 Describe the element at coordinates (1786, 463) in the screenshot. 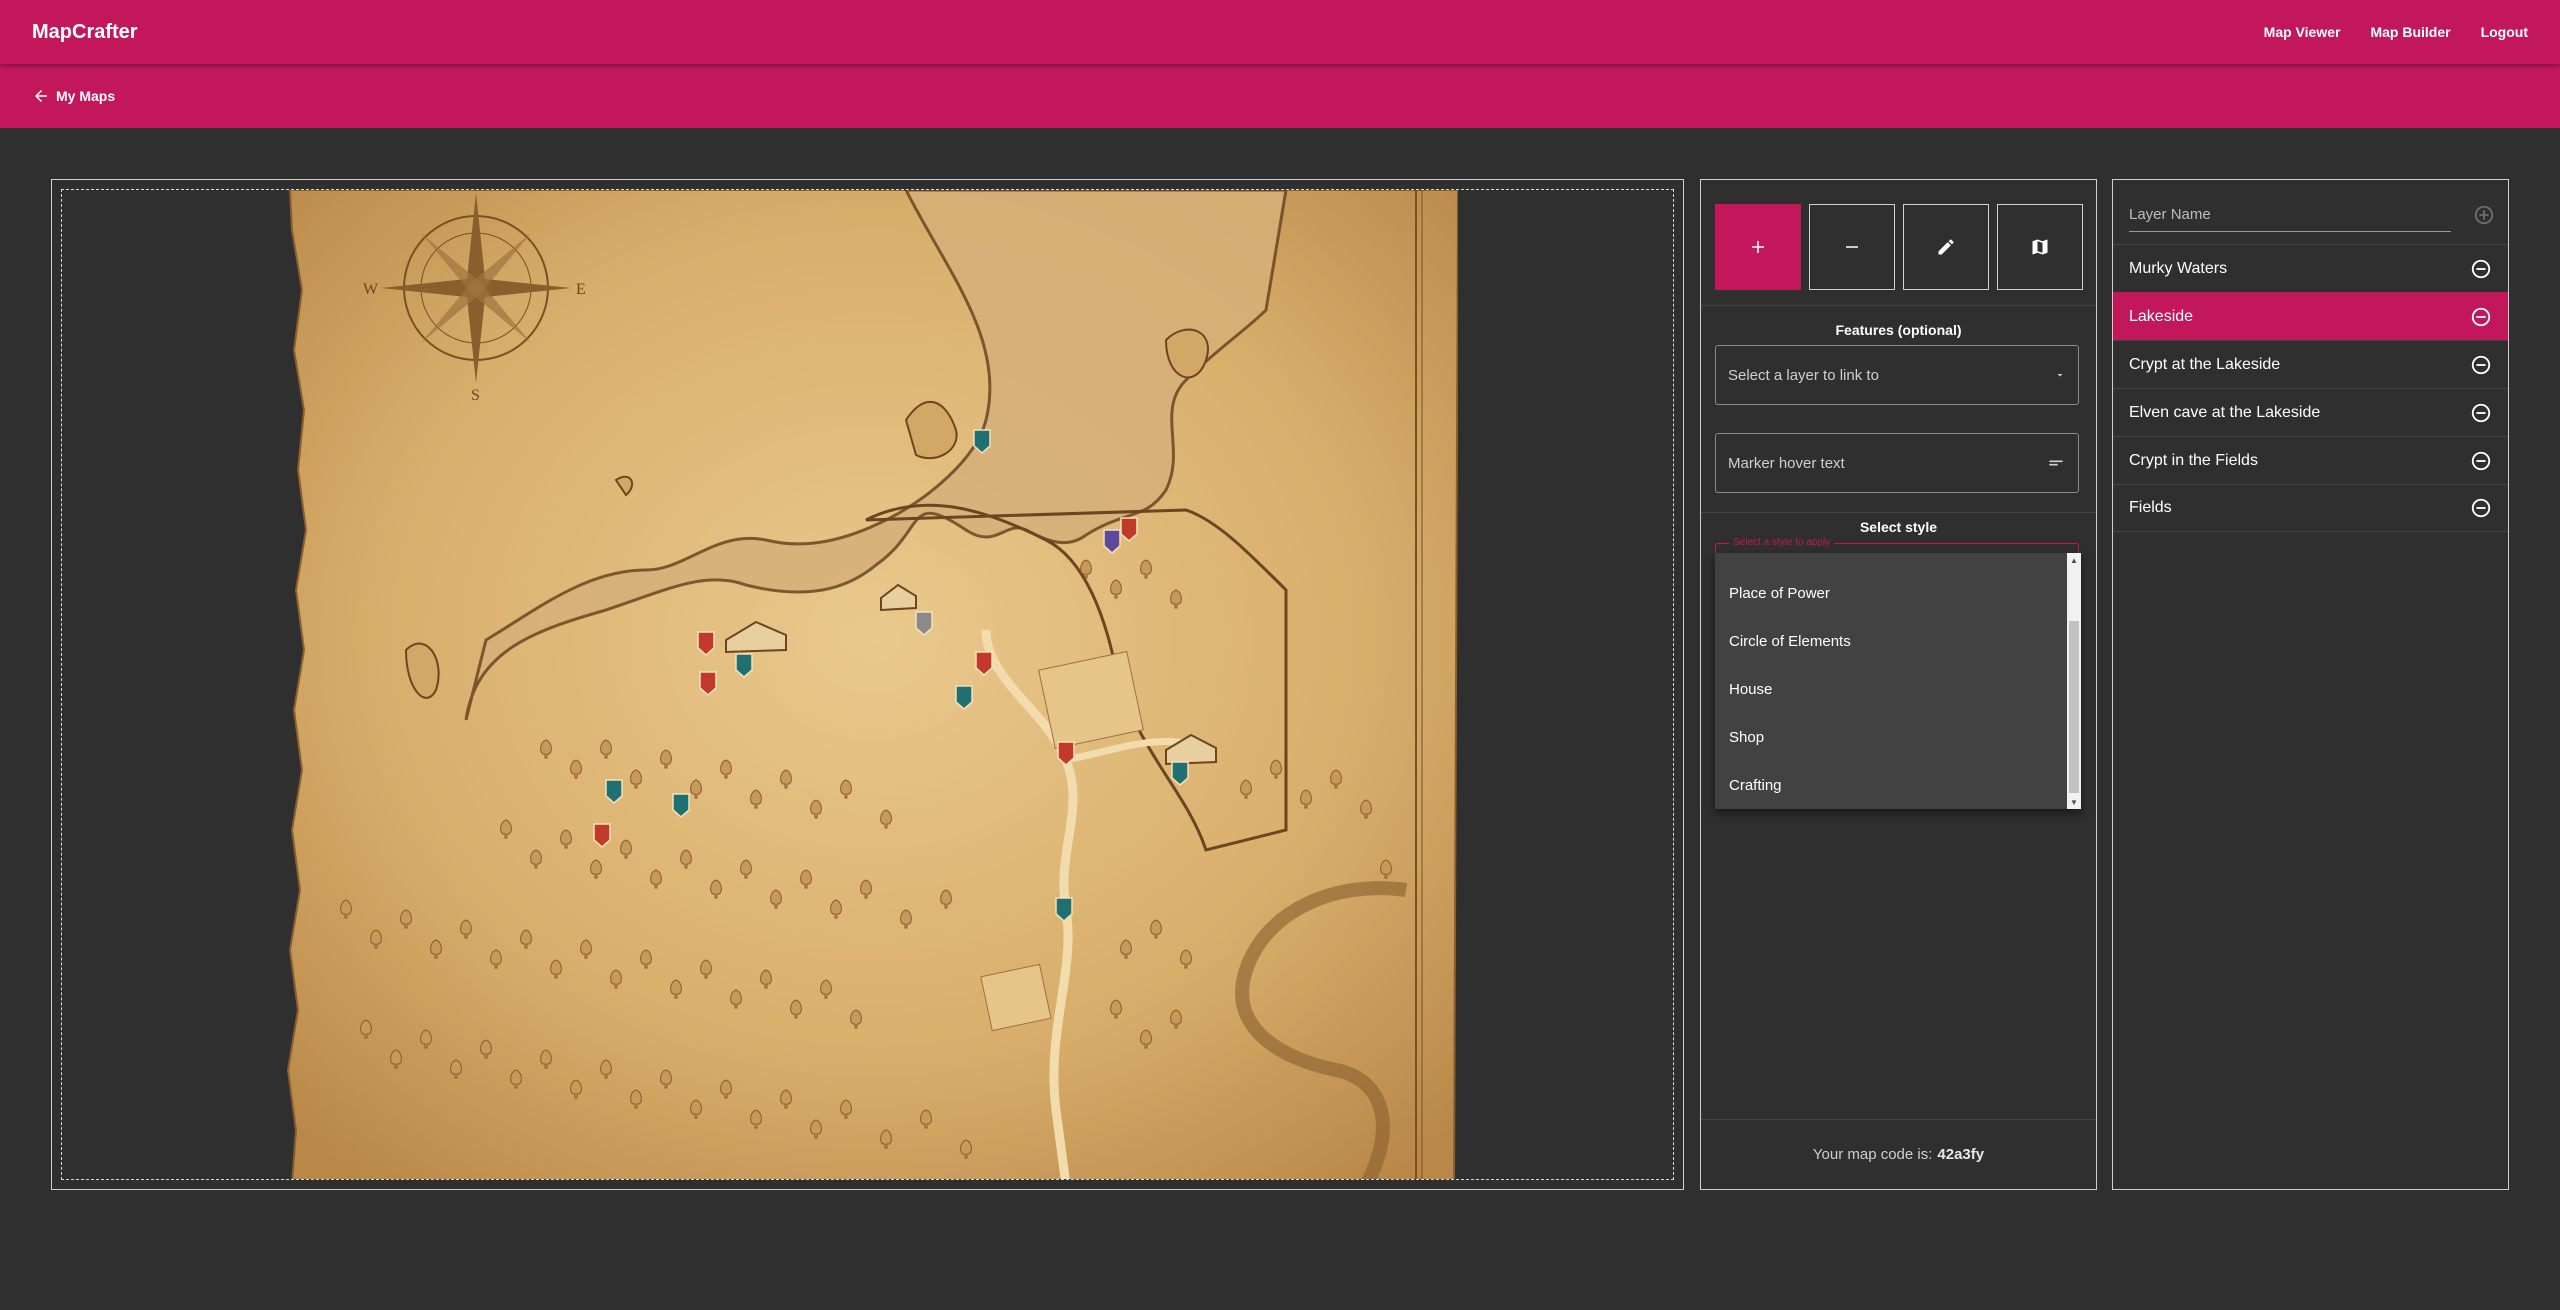

I see `hover-text-placeholder: Marker hover text` at that location.